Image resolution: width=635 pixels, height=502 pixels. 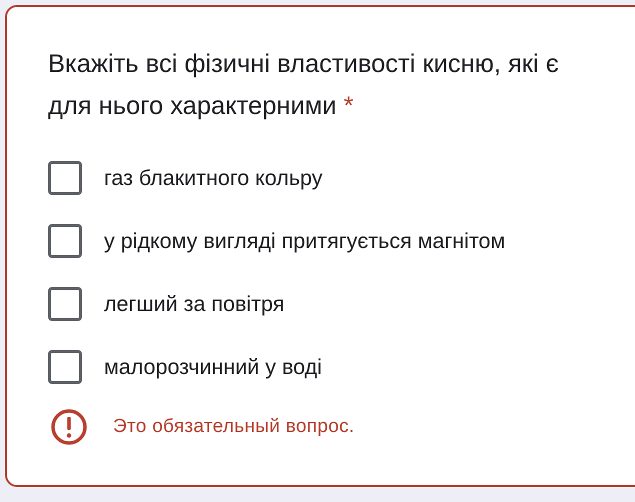 I want to click on error-icon, so click(x=69, y=427).